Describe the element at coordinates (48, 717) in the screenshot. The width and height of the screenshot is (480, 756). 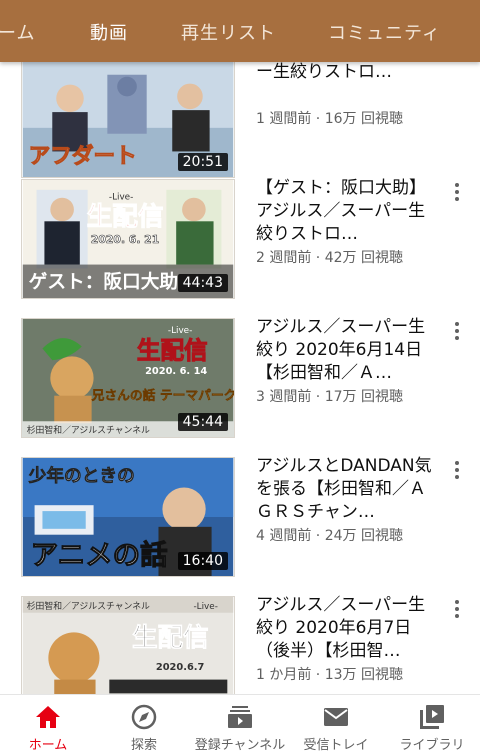
I see `home-icon` at that location.